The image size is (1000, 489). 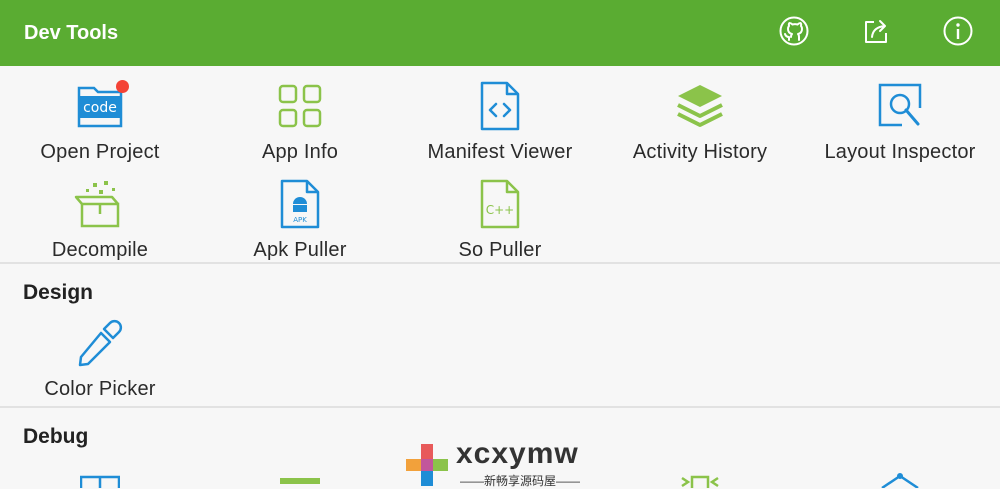 I want to click on tool-decompile: Decompile, so click(x=100, y=213).